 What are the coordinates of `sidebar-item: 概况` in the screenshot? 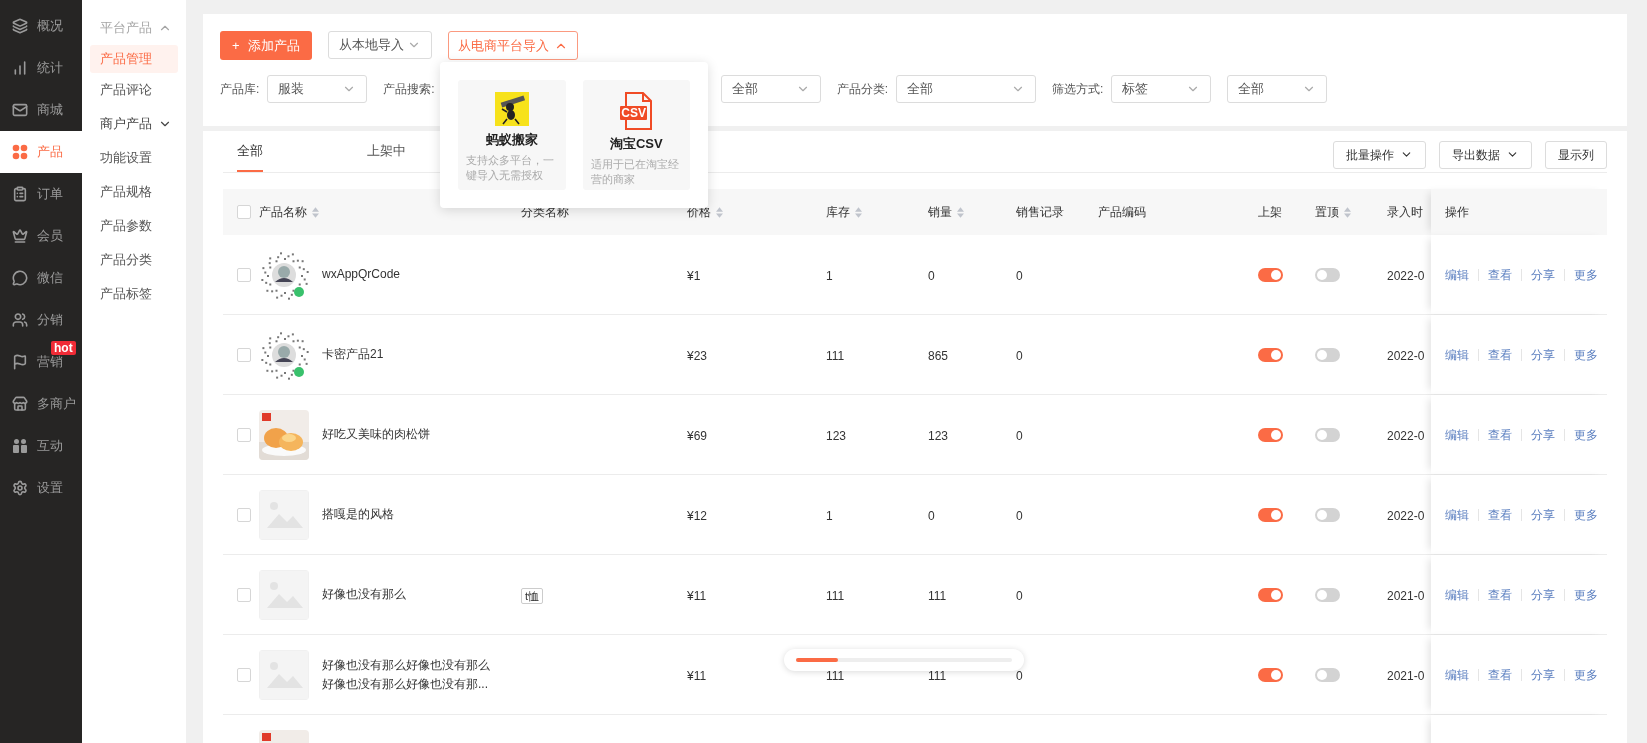 It's located at (41, 26).